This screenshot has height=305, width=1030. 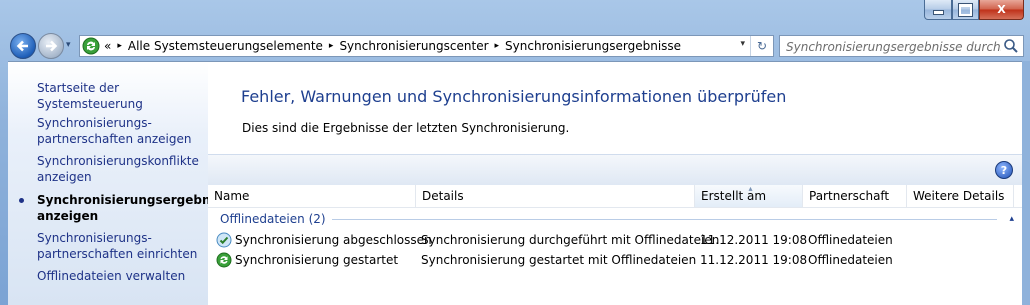 What do you see at coordinates (750, 188) in the screenshot?
I see `sort-ascending-icon: ▴` at bounding box center [750, 188].